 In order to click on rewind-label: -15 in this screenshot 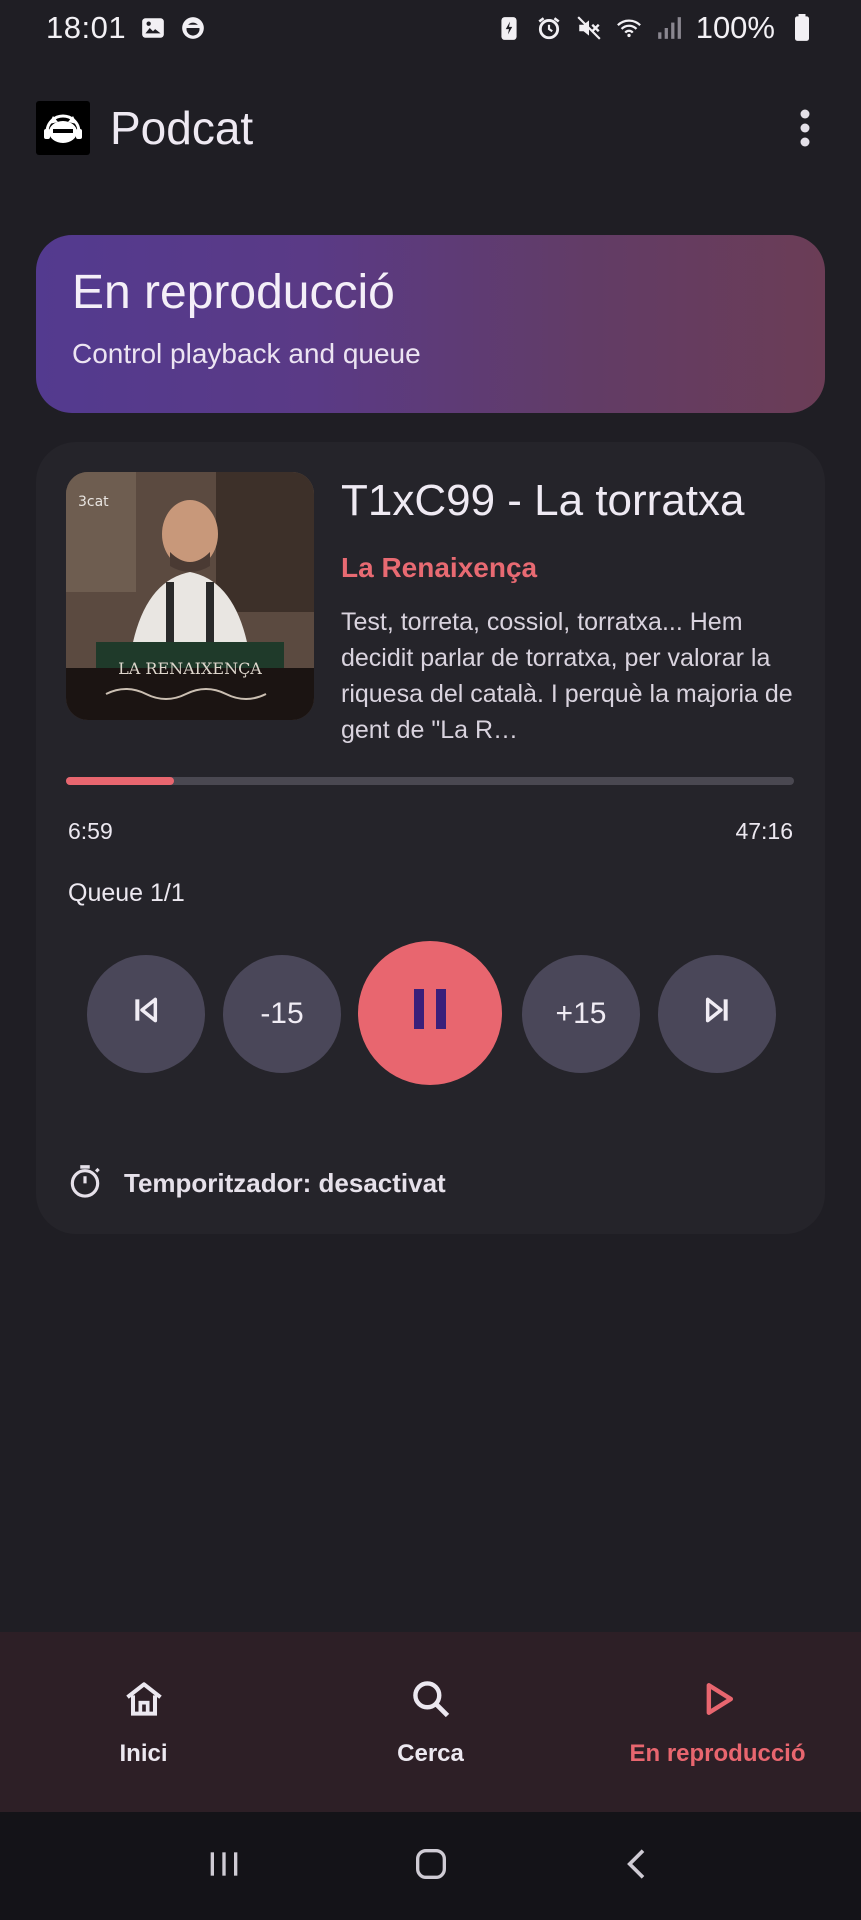, I will do `click(282, 1013)`.